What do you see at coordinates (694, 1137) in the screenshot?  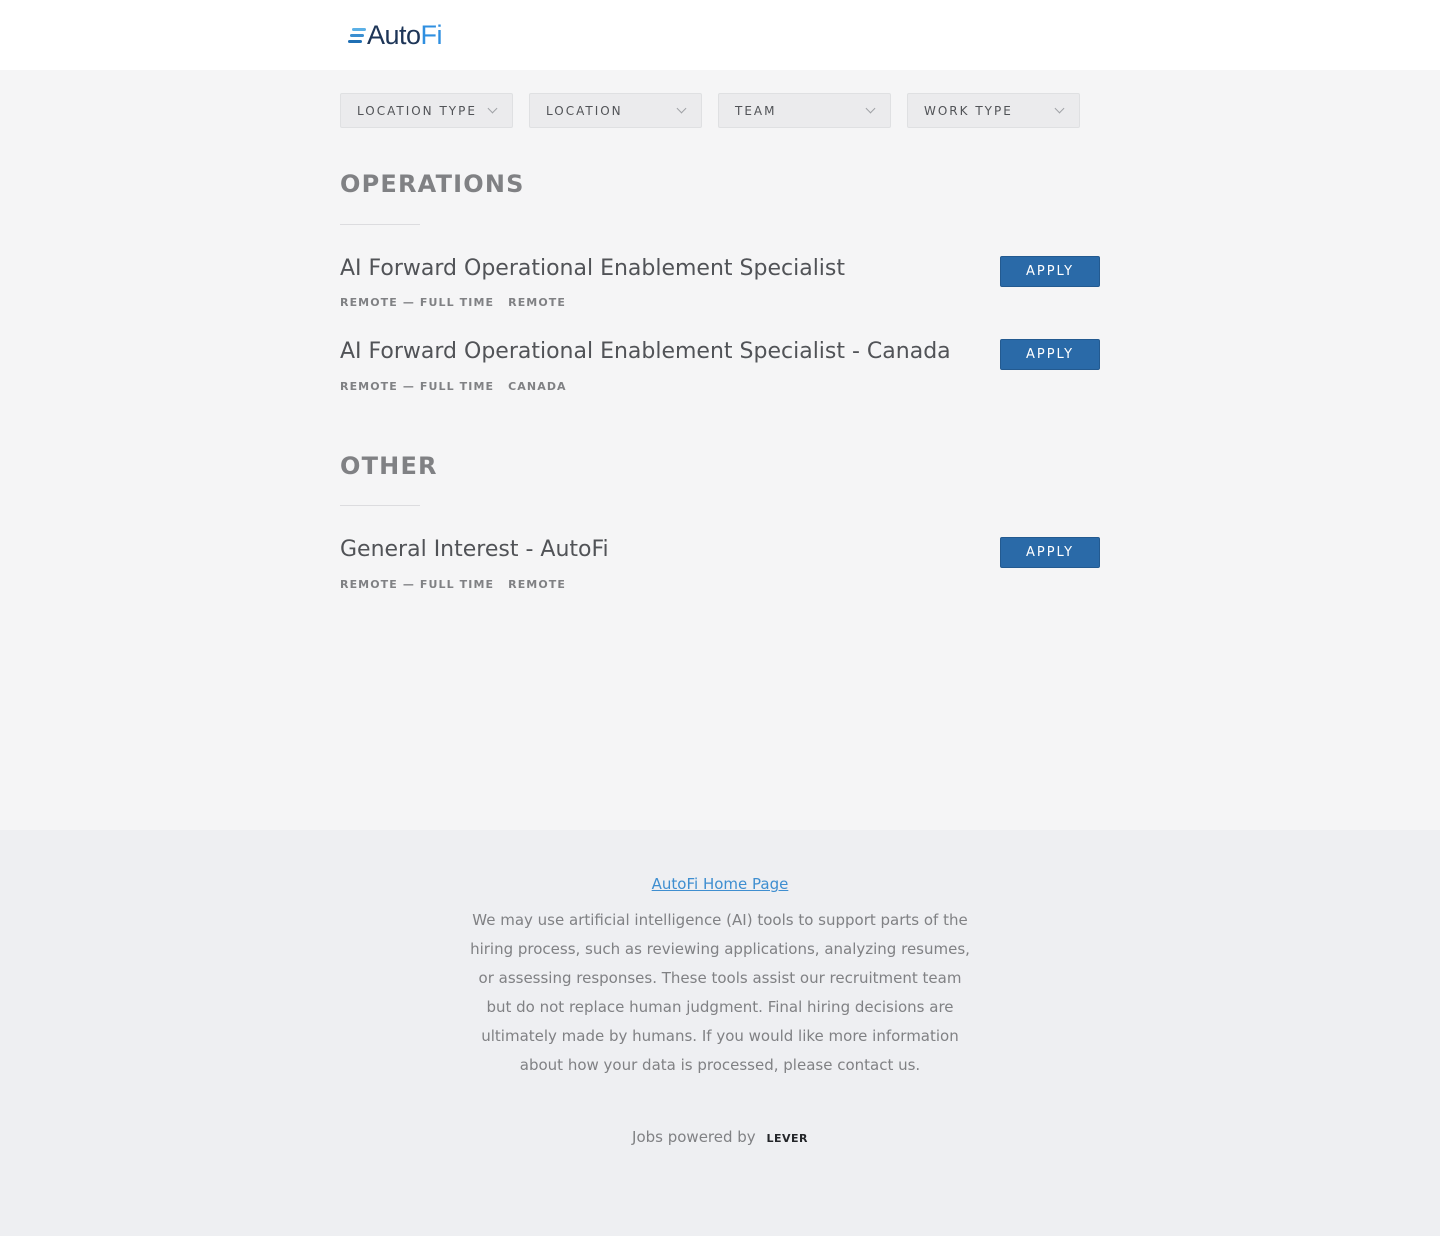 I see `powered-by-text: Jobs powered by` at bounding box center [694, 1137].